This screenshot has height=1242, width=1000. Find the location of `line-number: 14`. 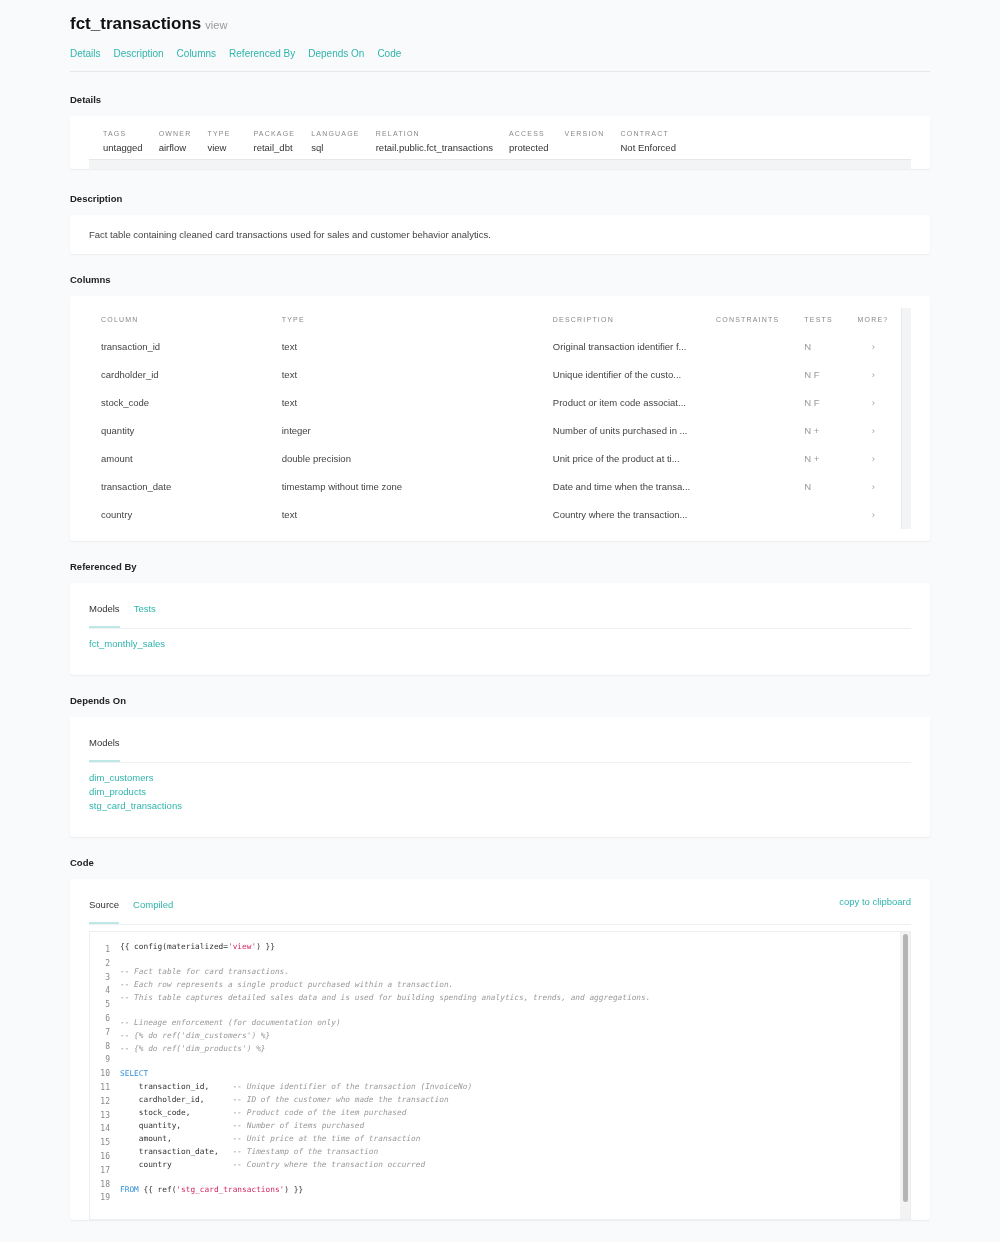

line-number: 14 is located at coordinates (104, 1129).